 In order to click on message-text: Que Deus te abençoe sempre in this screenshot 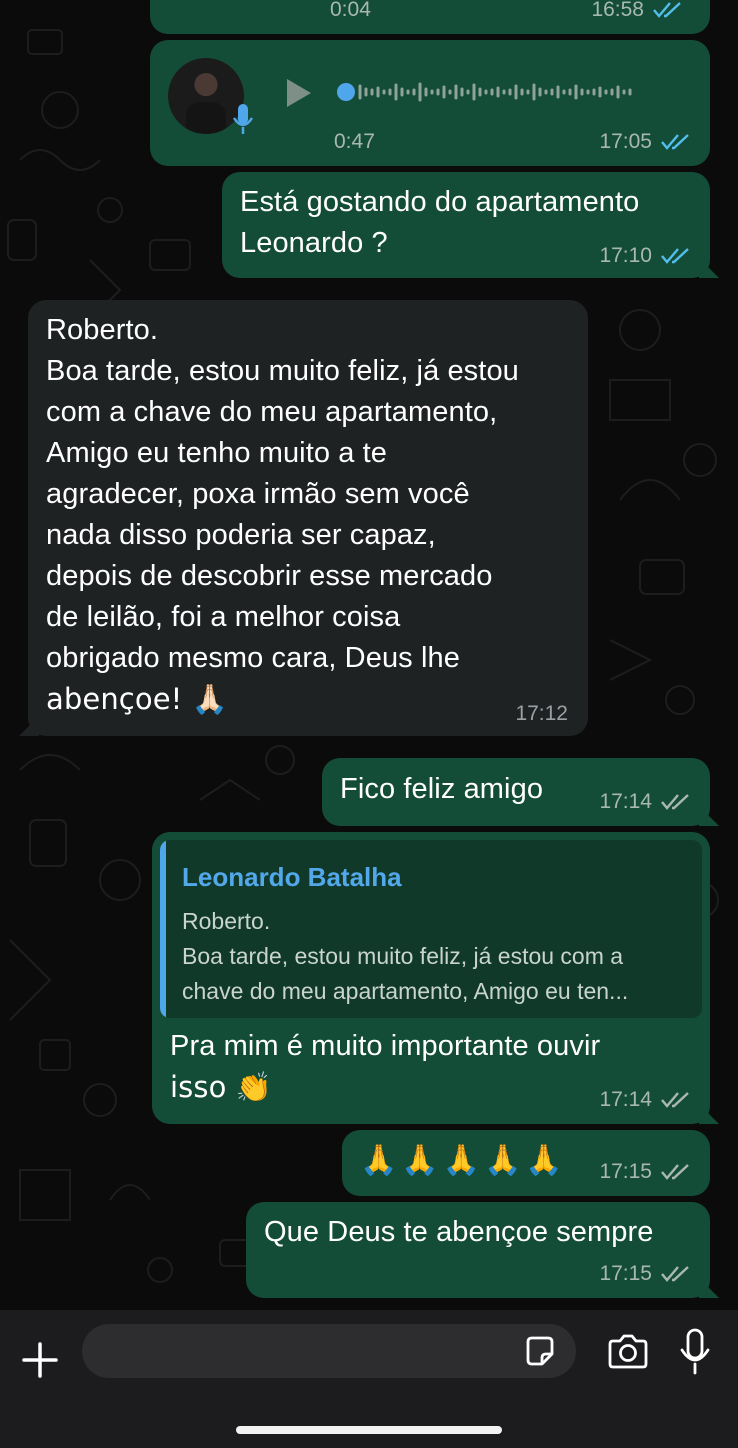, I will do `click(459, 1232)`.